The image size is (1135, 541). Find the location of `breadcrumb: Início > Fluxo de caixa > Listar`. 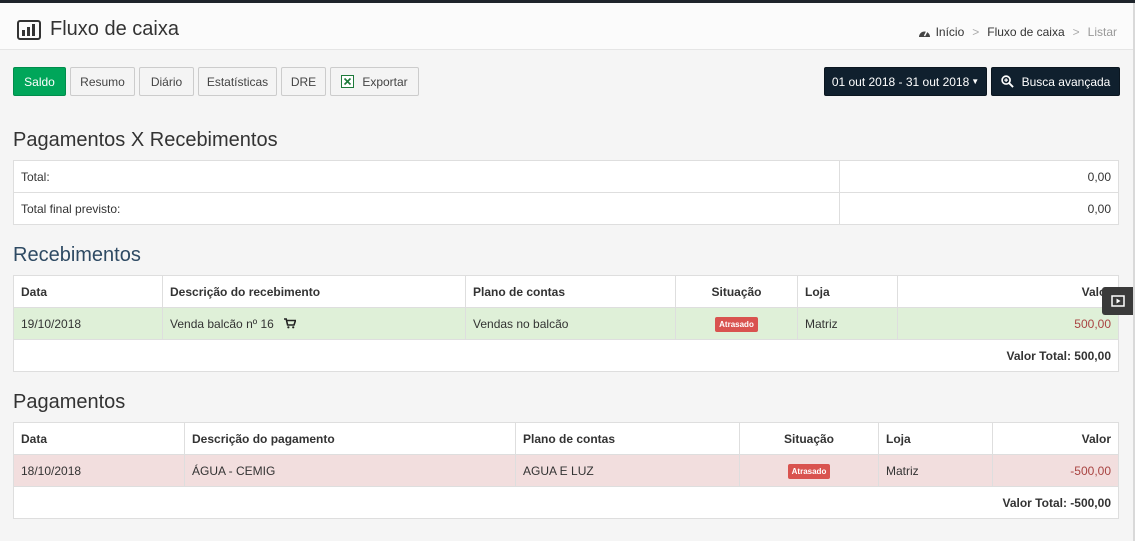

breadcrumb: Início > Fluxo de caixa > Listar is located at coordinates (1017, 32).